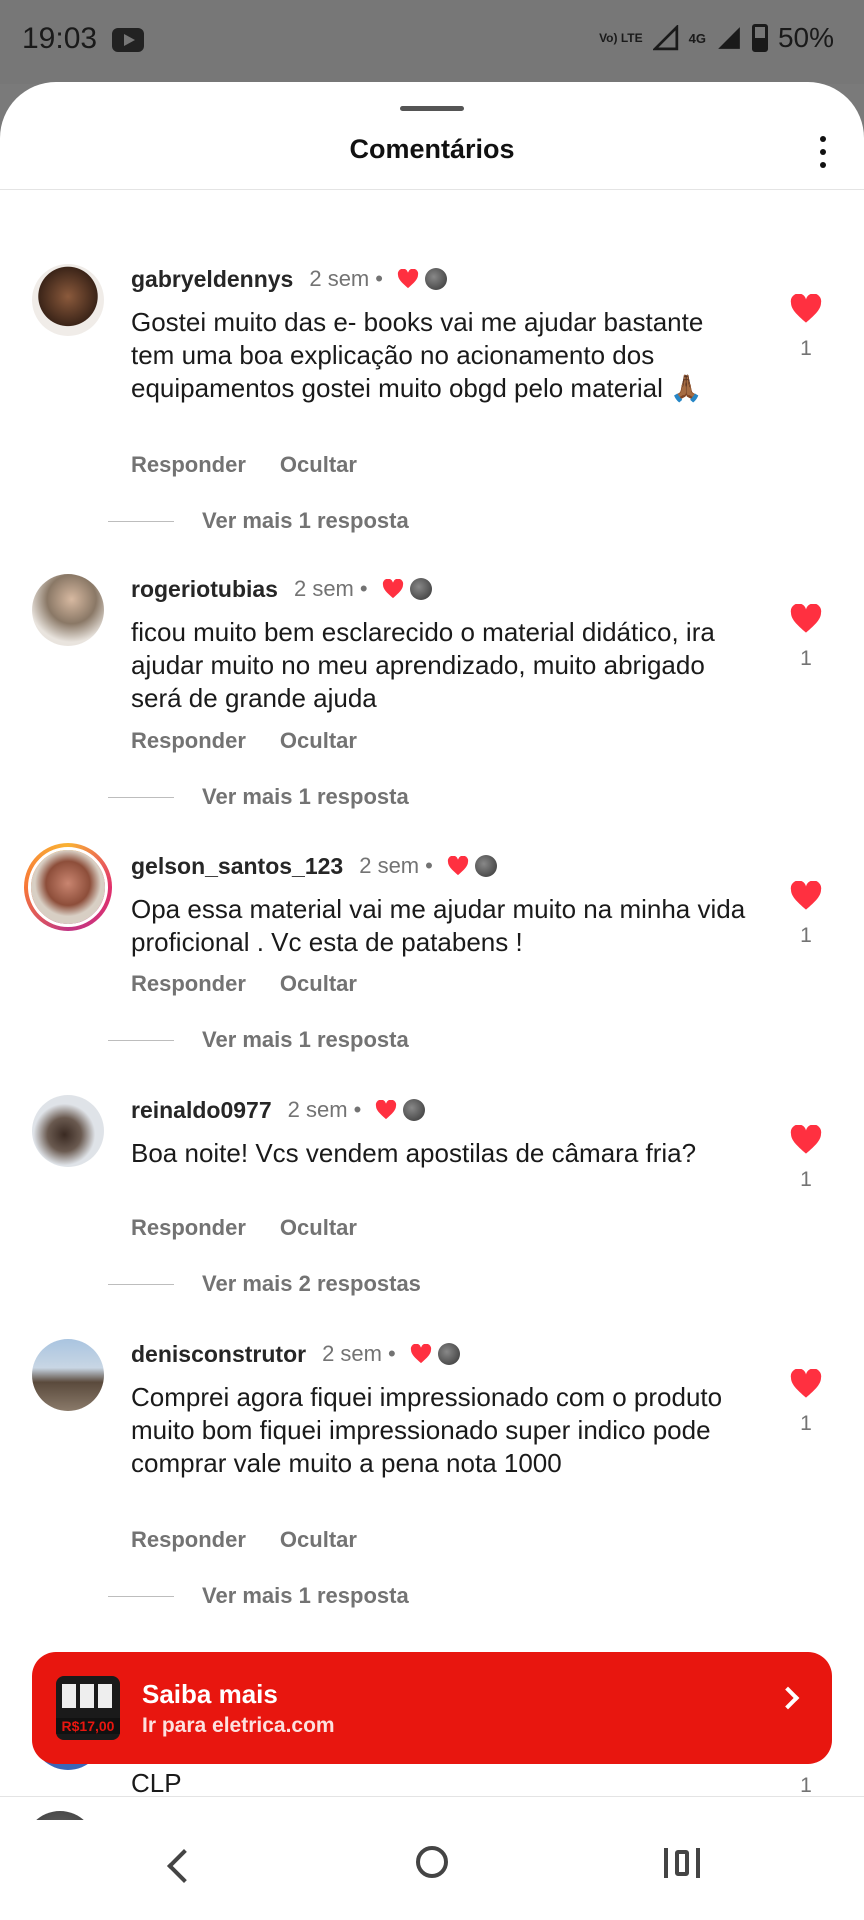 This screenshot has width=864, height=1920. Describe the element at coordinates (238, 1708) in the screenshot. I see `ad-texts: Saiba mais Ir para eletrica.com` at that location.